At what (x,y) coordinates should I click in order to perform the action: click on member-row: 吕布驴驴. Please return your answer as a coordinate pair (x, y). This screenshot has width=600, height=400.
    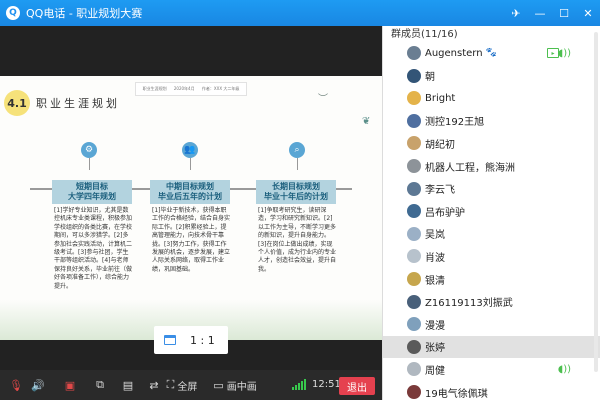
    Looking at the image, I should click on (491, 211).